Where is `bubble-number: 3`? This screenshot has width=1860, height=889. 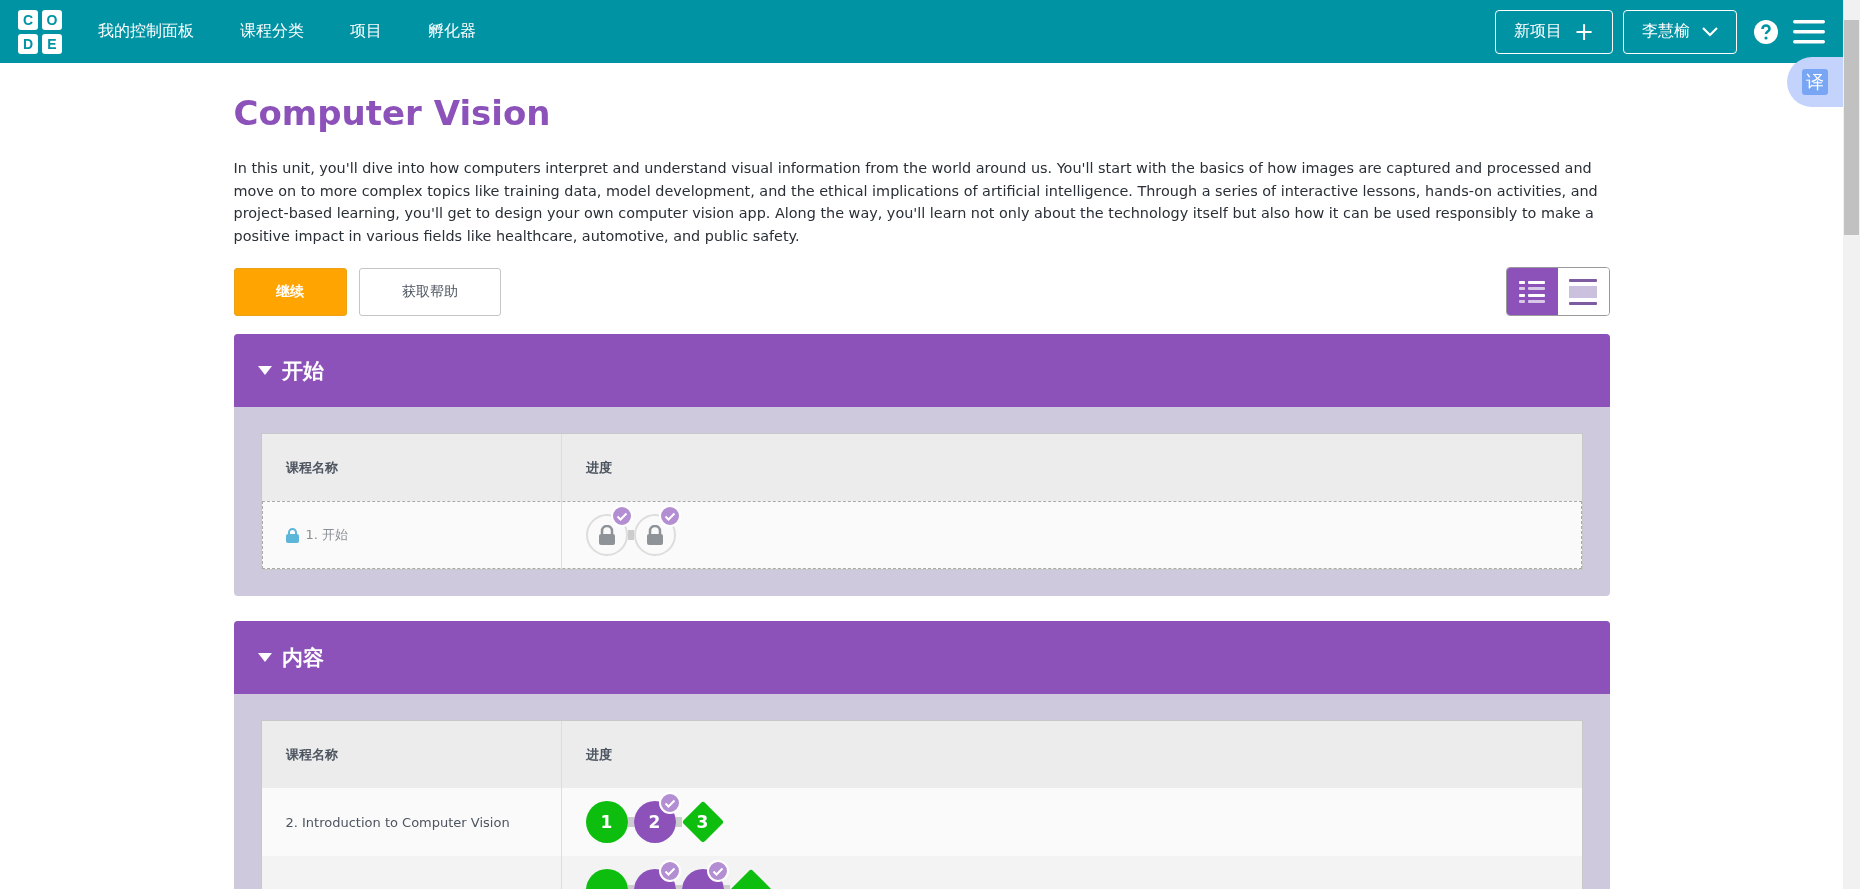
bubble-number: 3 is located at coordinates (702, 822).